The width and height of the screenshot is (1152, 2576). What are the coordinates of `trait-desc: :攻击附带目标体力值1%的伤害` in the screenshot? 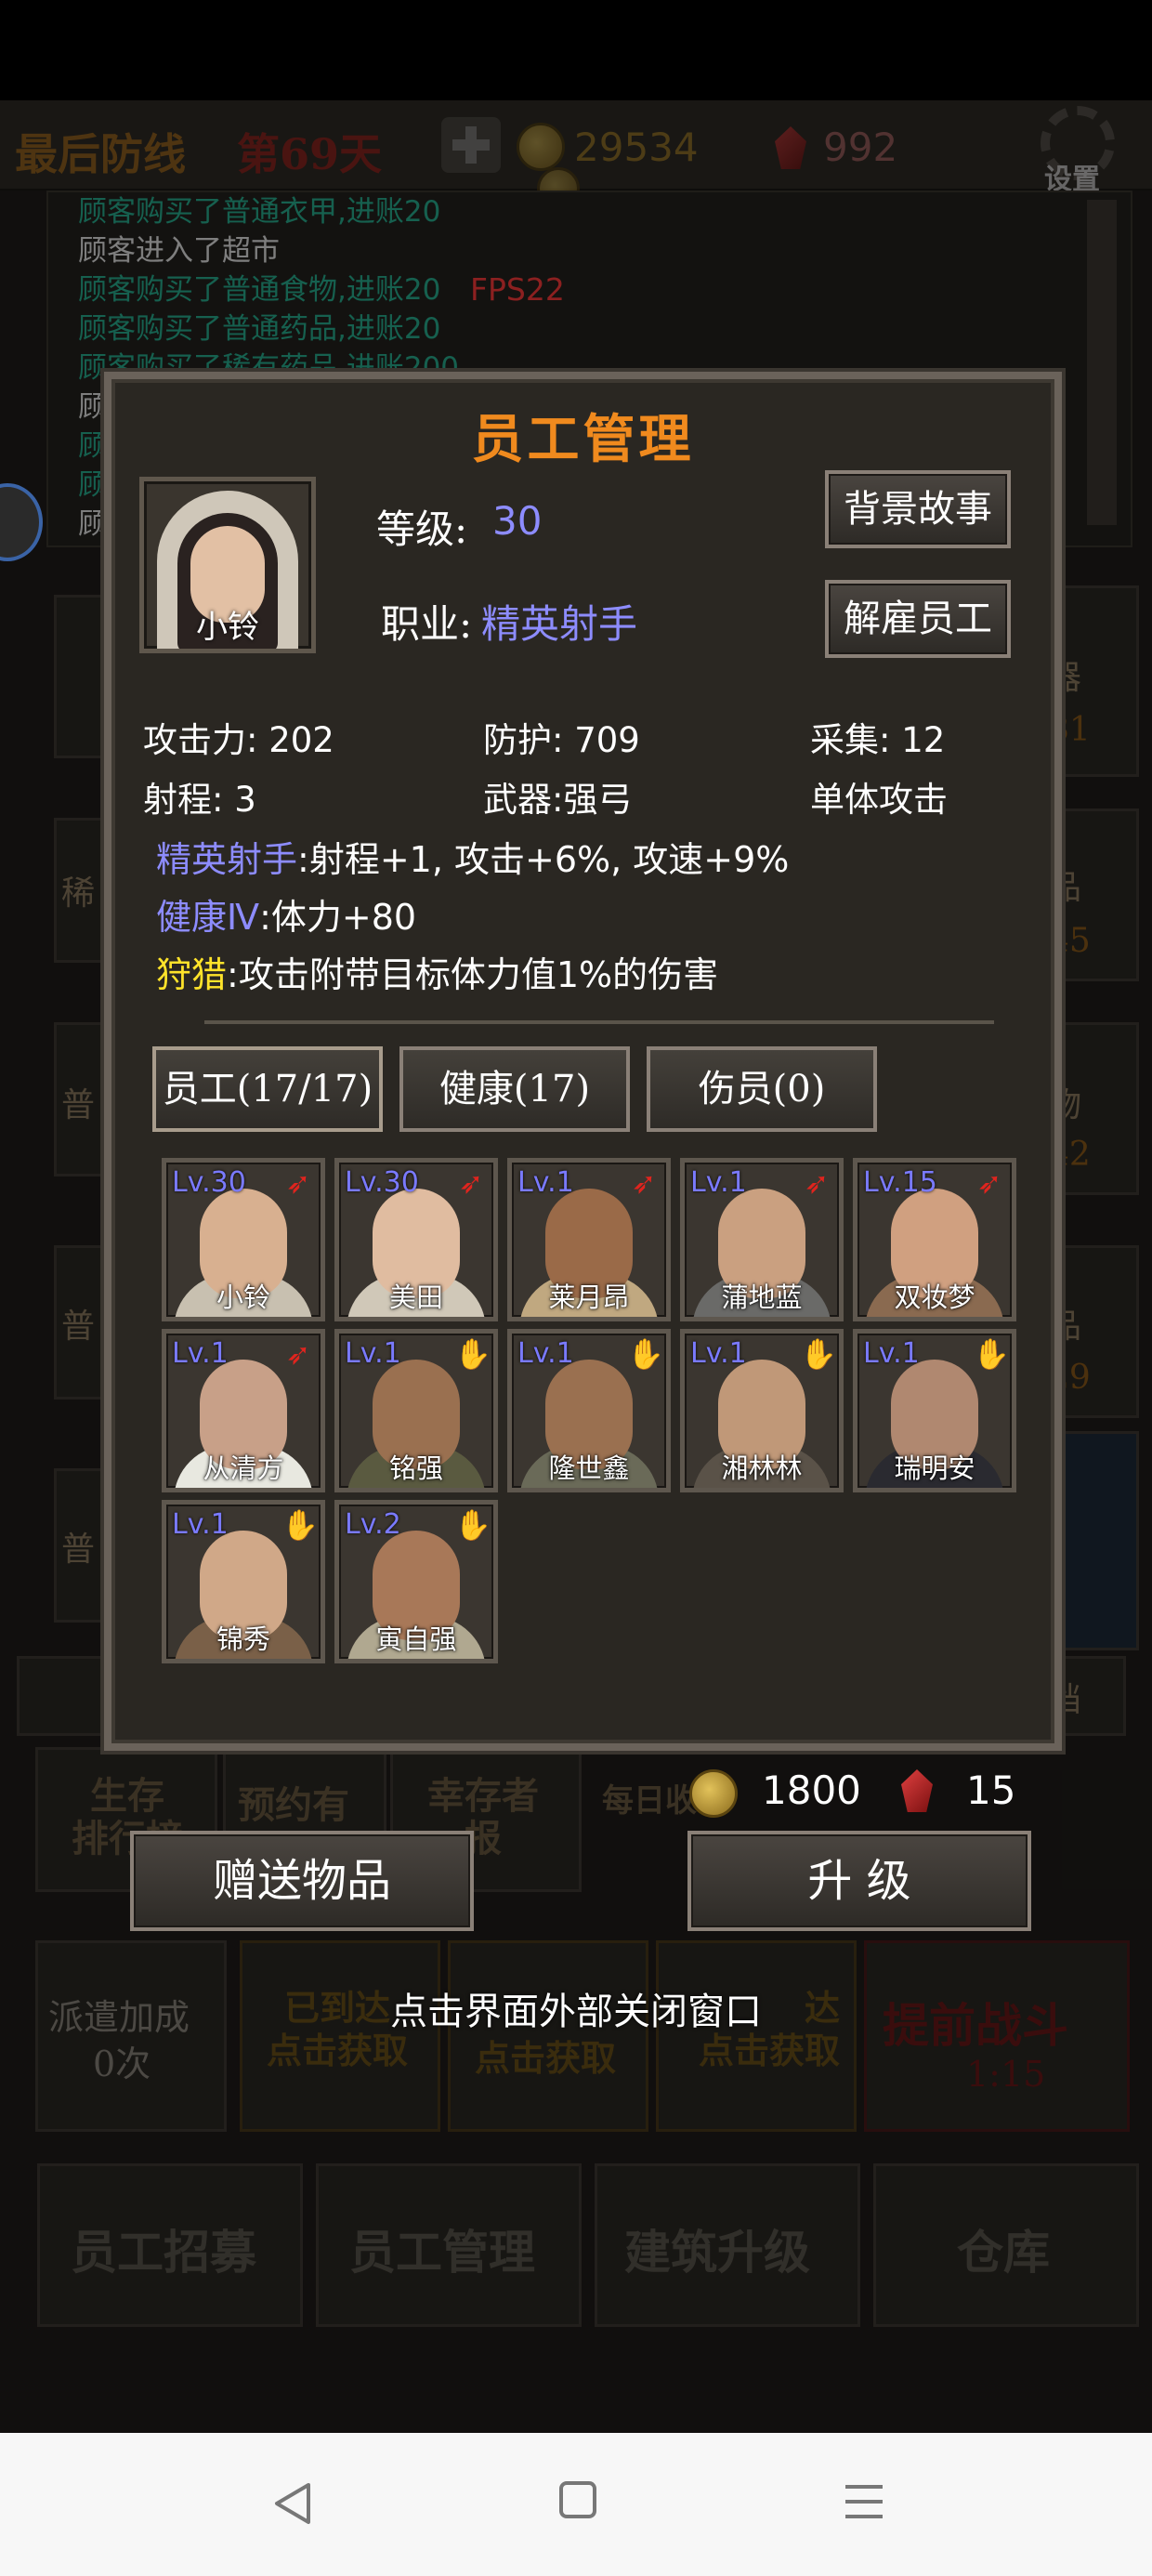 It's located at (473, 974).